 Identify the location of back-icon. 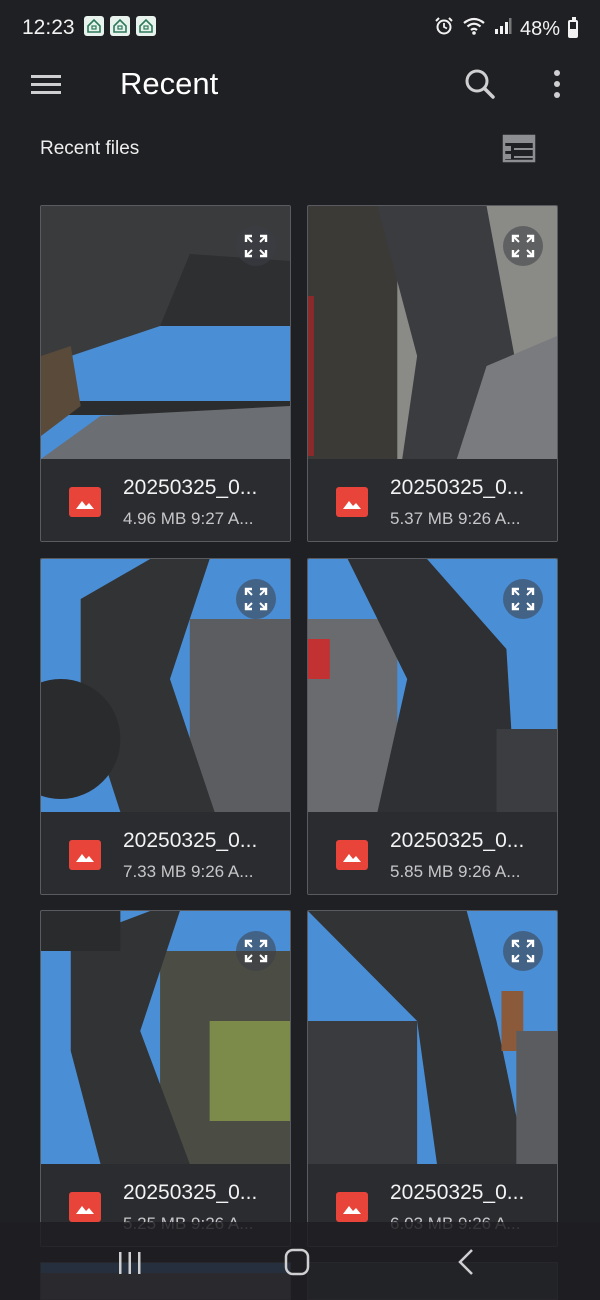
(465, 1262).